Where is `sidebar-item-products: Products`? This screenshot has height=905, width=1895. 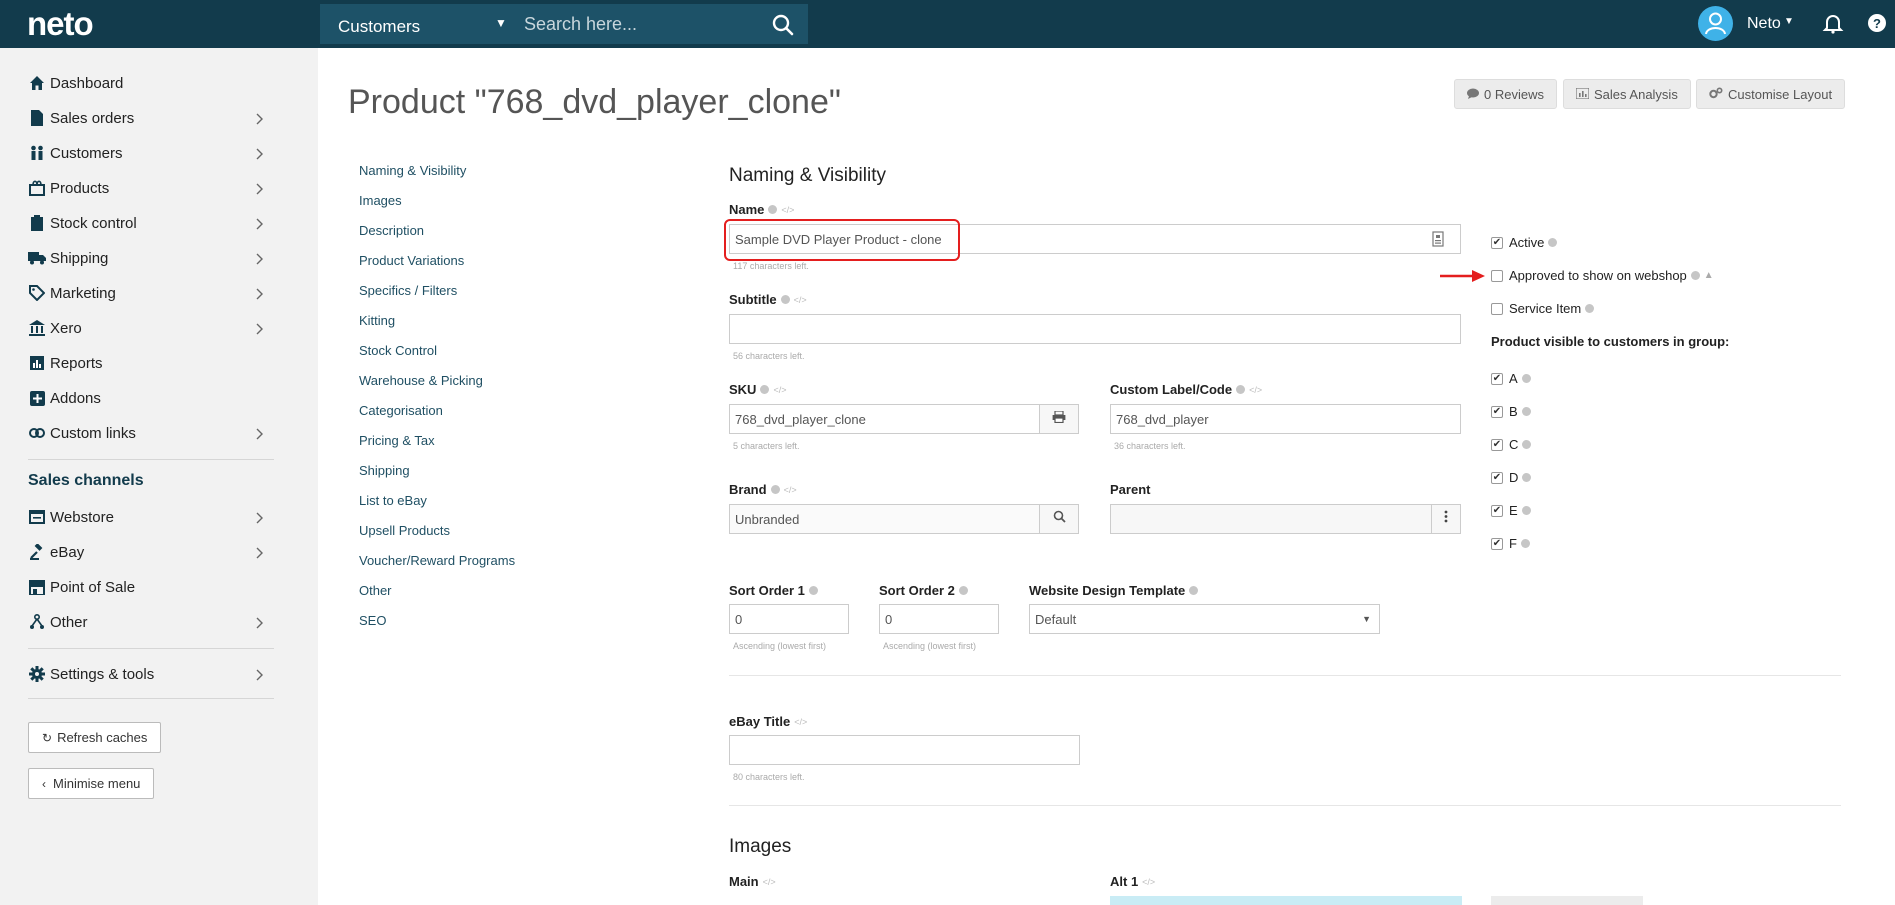
sidebar-item-products: Products is located at coordinates (151, 188).